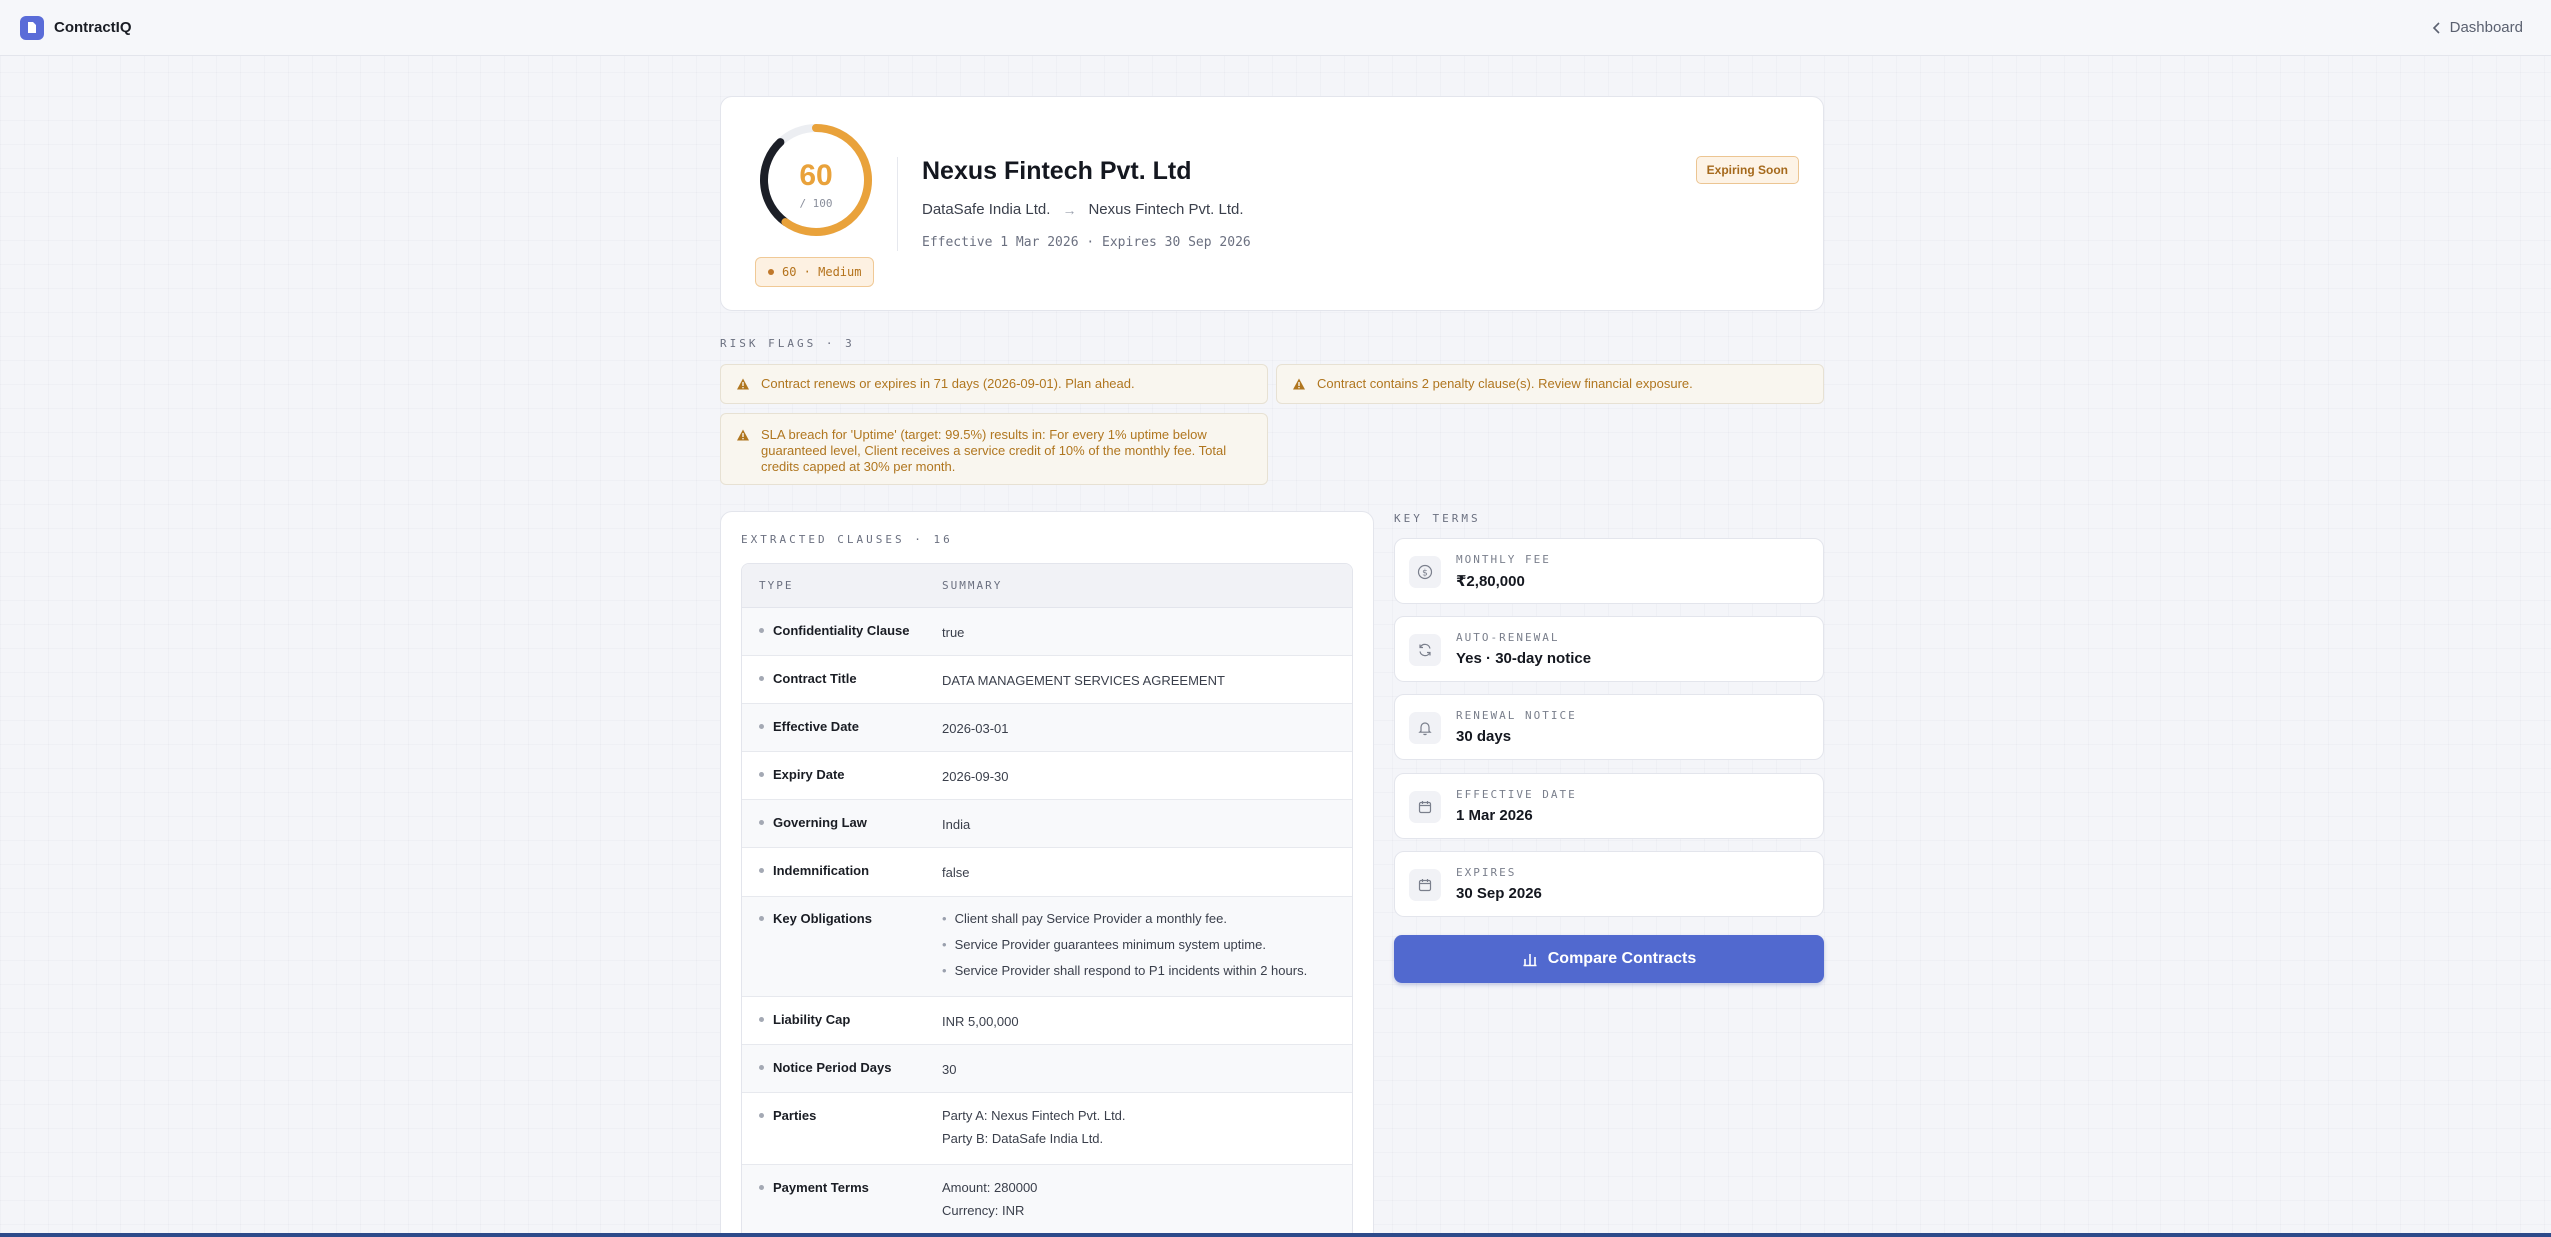  Describe the element at coordinates (1425, 650) in the screenshot. I see `refresh-icon` at that location.